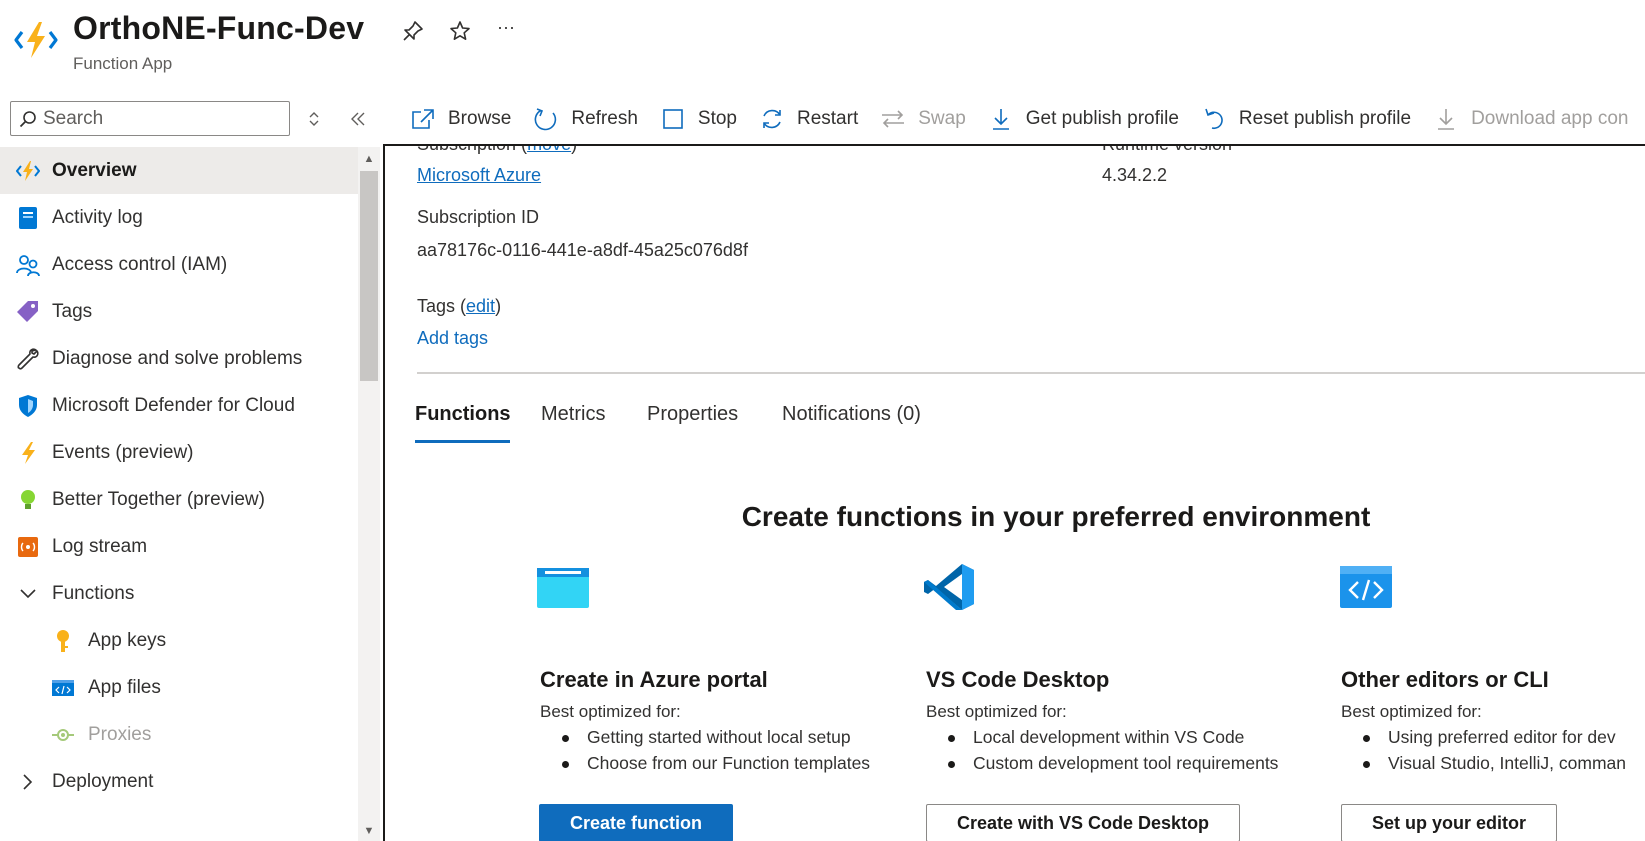  What do you see at coordinates (1214, 119) in the screenshot?
I see `undo-icon` at bounding box center [1214, 119].